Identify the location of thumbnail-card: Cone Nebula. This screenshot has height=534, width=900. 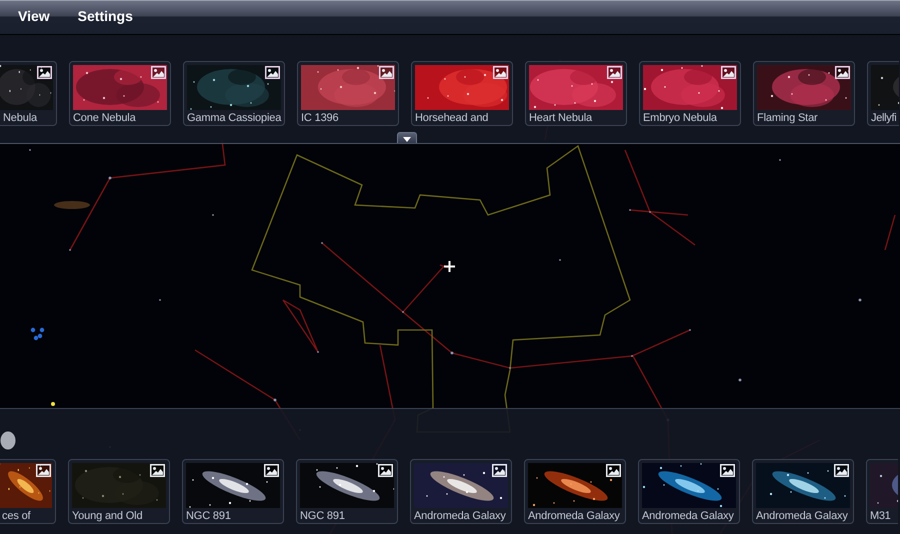
(120, 93).